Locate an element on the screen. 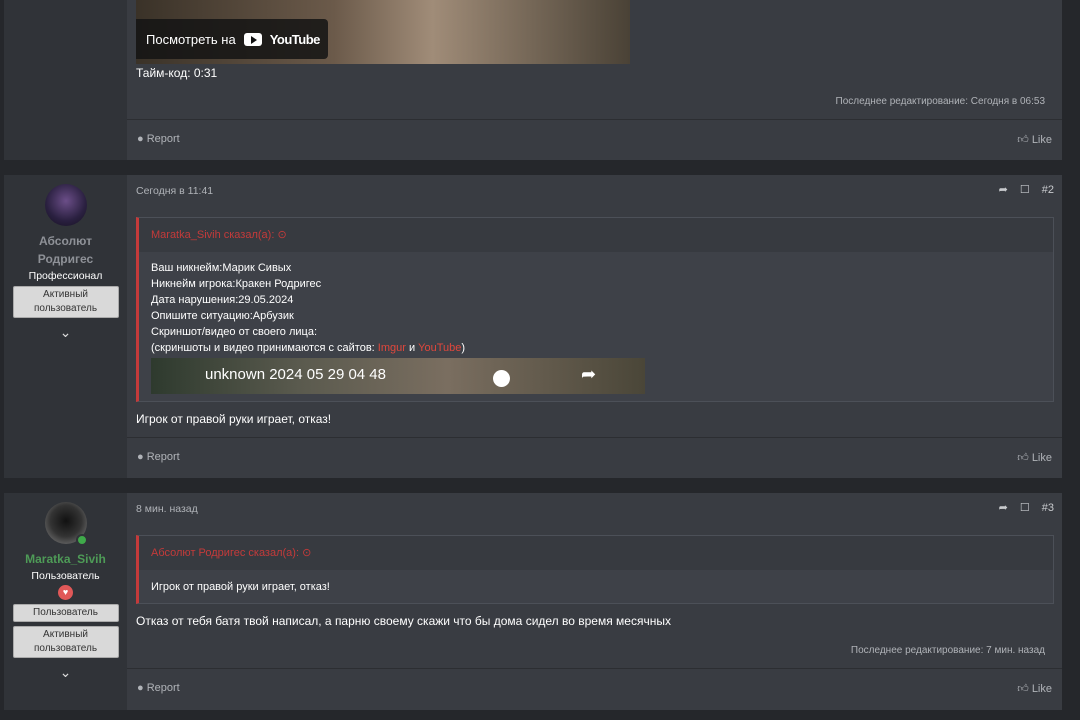 This screenshot has height=720, width=1080. username: Абсолют Родригес is located at coordinates (65, 250).